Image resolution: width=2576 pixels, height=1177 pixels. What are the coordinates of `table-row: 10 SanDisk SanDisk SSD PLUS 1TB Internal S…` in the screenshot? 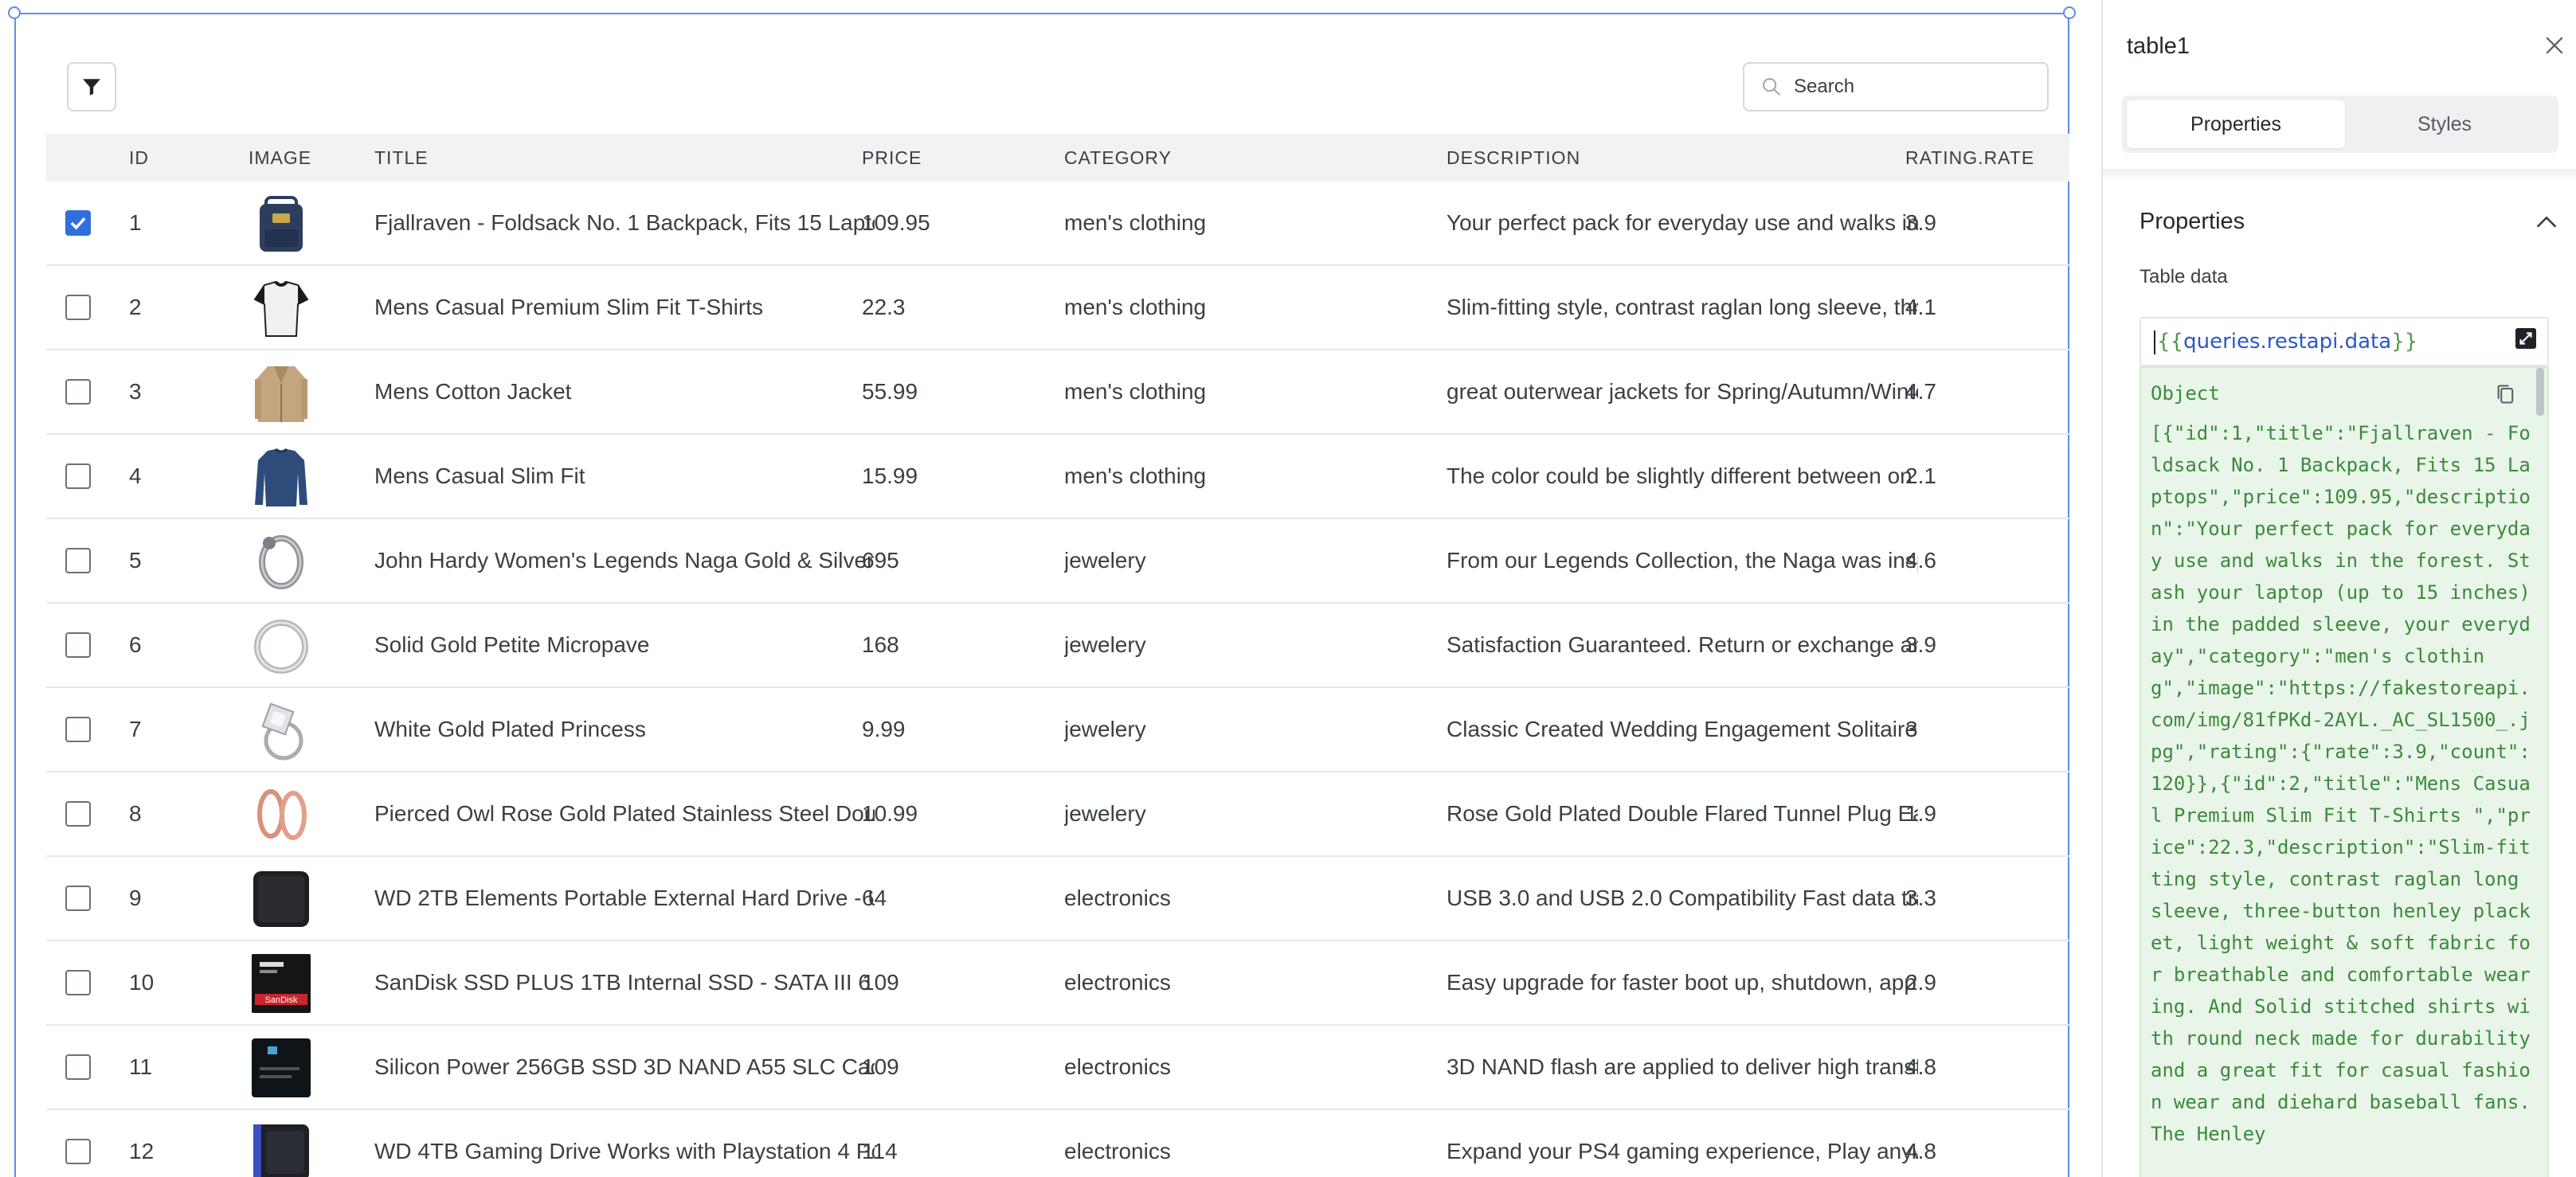 It's located at (1057, 983).